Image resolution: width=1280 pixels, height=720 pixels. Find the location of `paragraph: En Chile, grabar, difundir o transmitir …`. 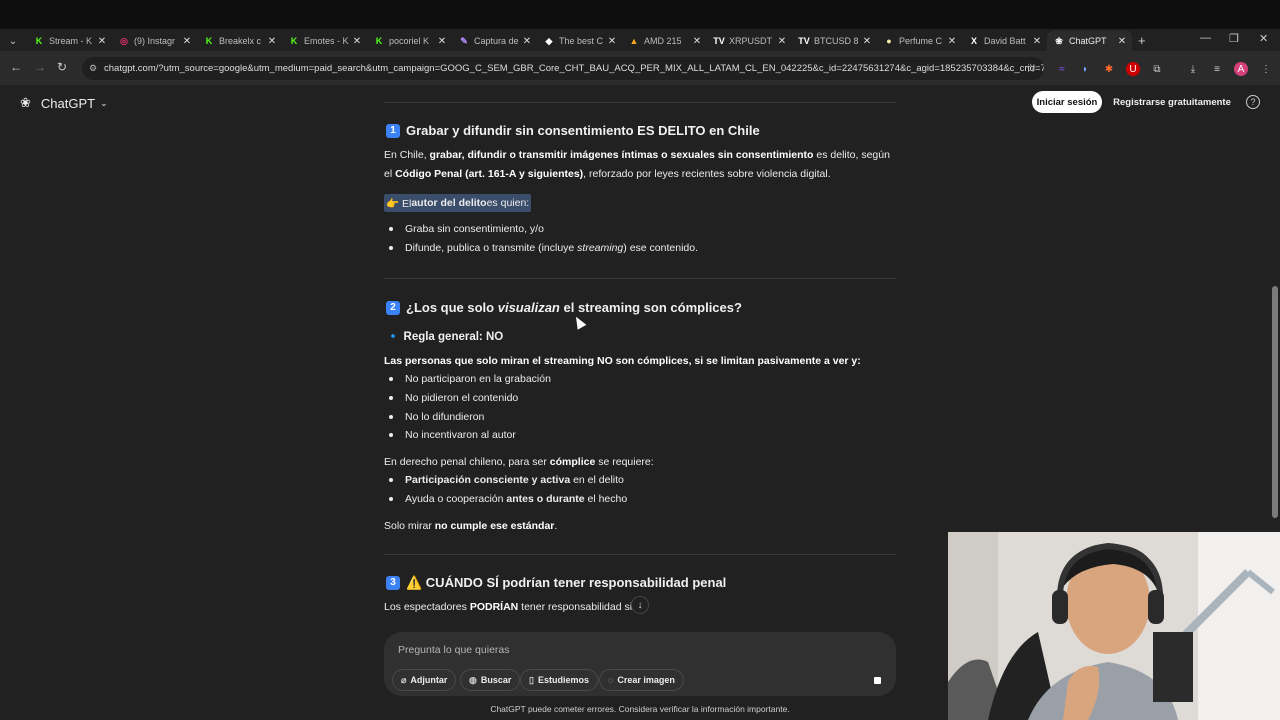

paragraph: En Chile, grabar, difundir o transmitir … is located at coordinates (637, 164).